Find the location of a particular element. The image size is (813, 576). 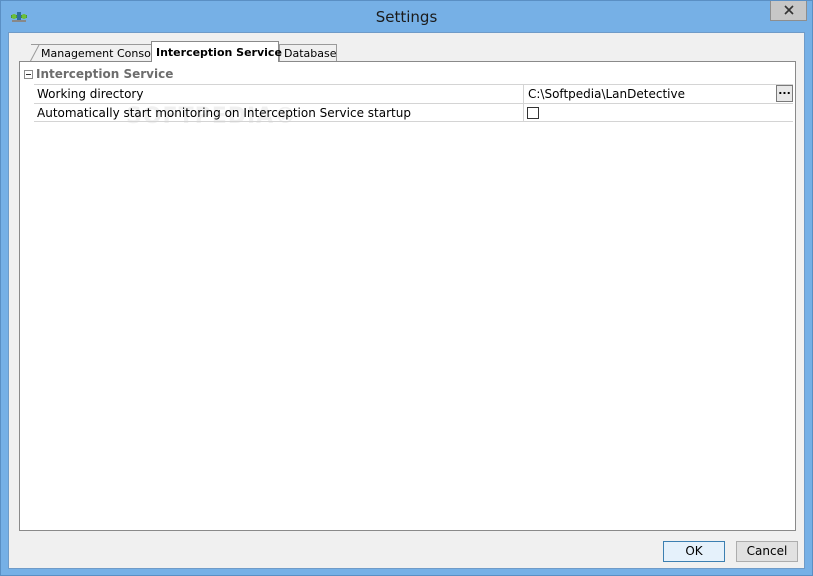

window-title: Settings is located at coordinates (406, 17).